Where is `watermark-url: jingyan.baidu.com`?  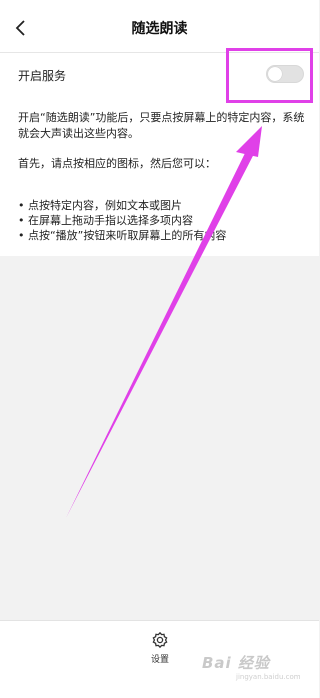 watermark-url: jingyan.baidu.com is located at coordinates (268, 677).